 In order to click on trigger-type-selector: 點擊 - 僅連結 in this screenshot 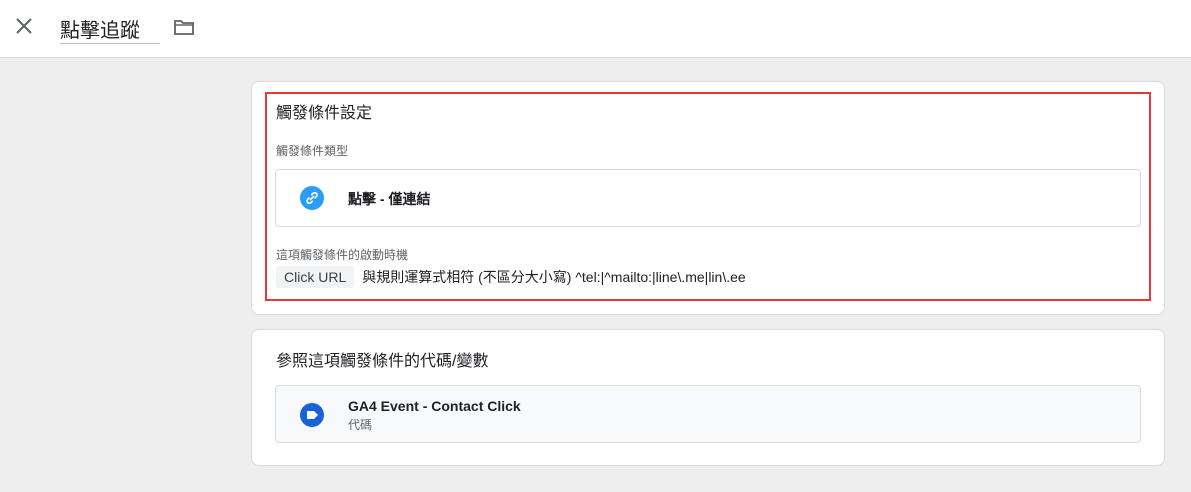, I will do `click(708, 198)`.